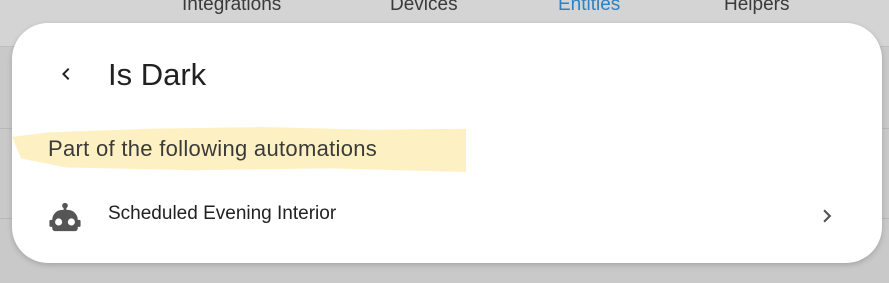  Describe the element at coordinates (213, 148) in the screenshot. I see `section-heading: Part of the following automations` at that location.